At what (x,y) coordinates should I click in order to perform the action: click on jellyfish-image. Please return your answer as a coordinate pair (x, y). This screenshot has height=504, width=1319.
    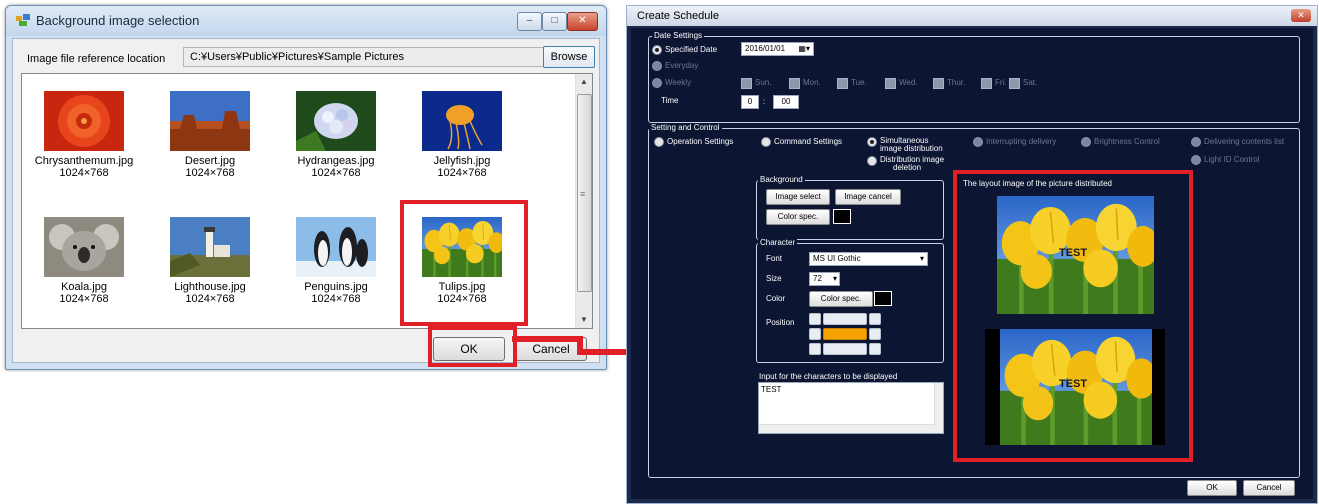
    Looking at the image, I should click on (462, 121).